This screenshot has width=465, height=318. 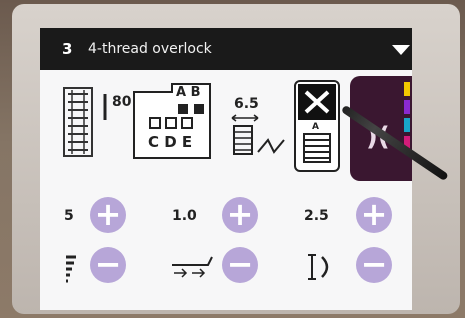 What do you see at coordinates (67, 49) in the screenshot?
I see `stitch-number: 3` at bounding box center [67, 49].